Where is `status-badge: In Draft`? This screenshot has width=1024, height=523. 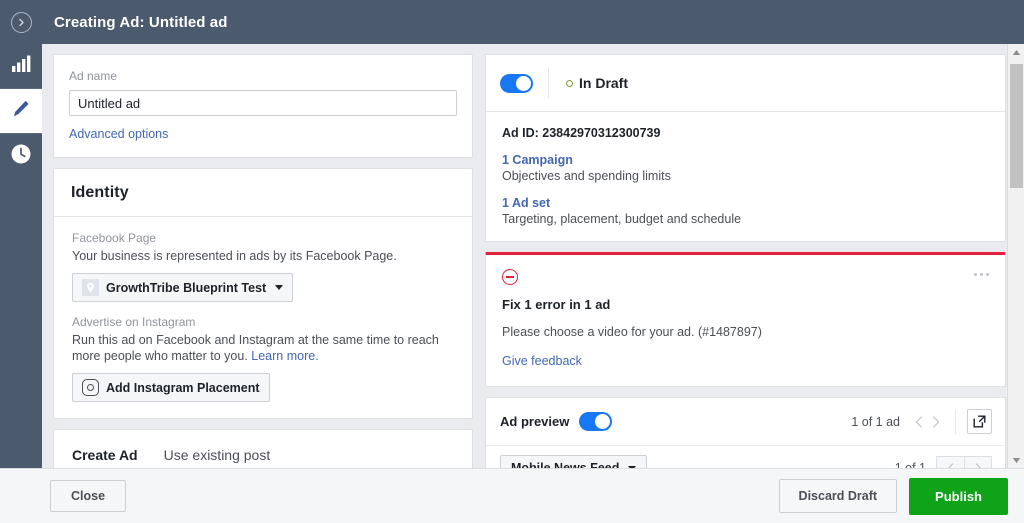 status-badge: In Draft is located at coordinates (603, 83).